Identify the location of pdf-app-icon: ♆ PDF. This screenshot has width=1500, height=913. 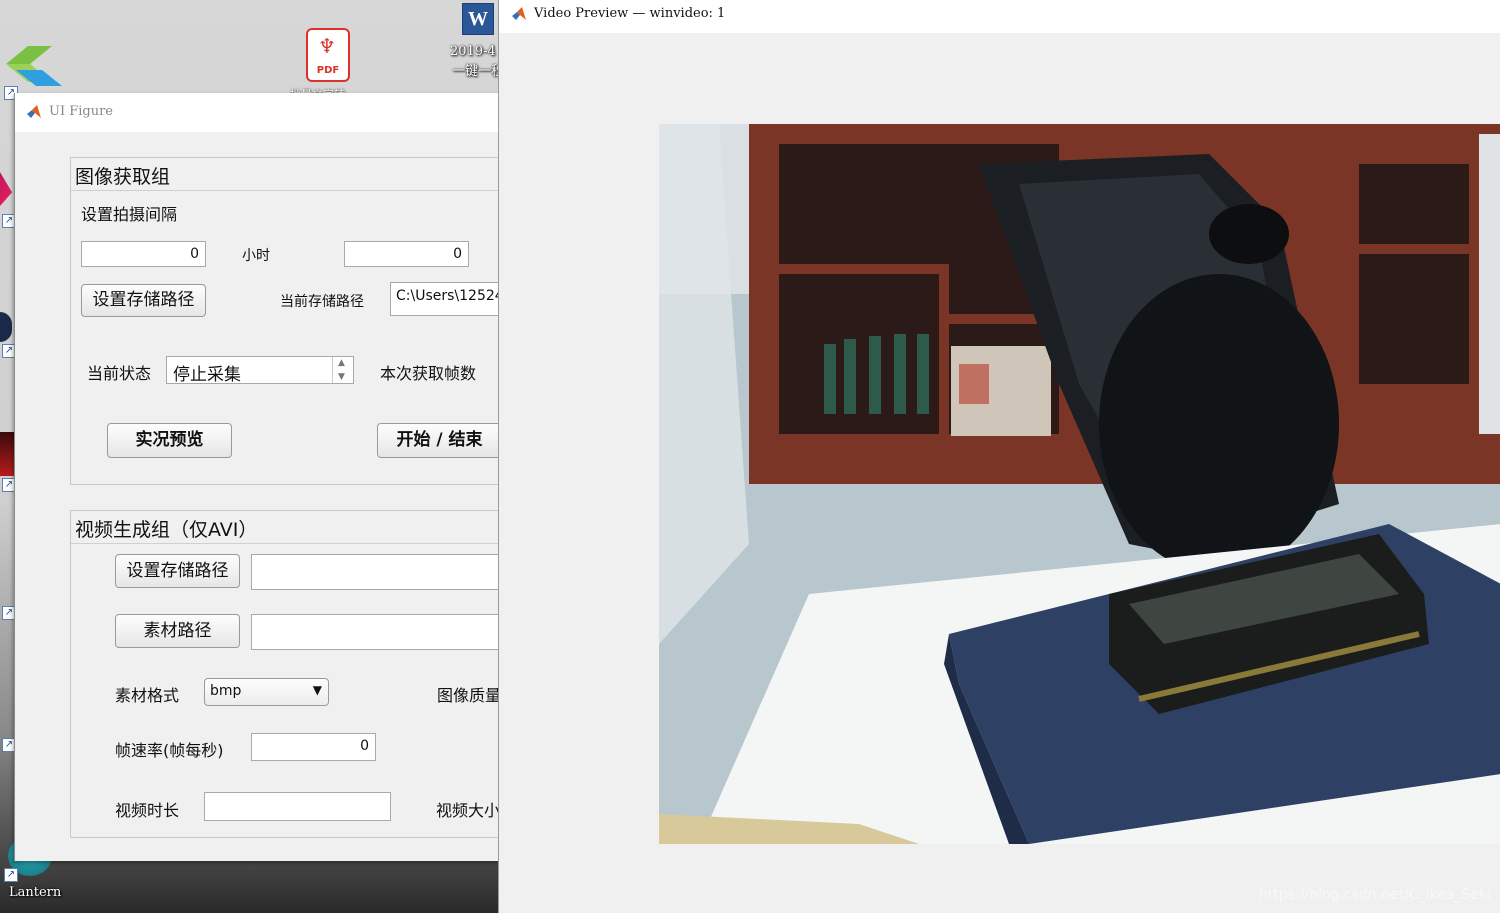
(328, 55).